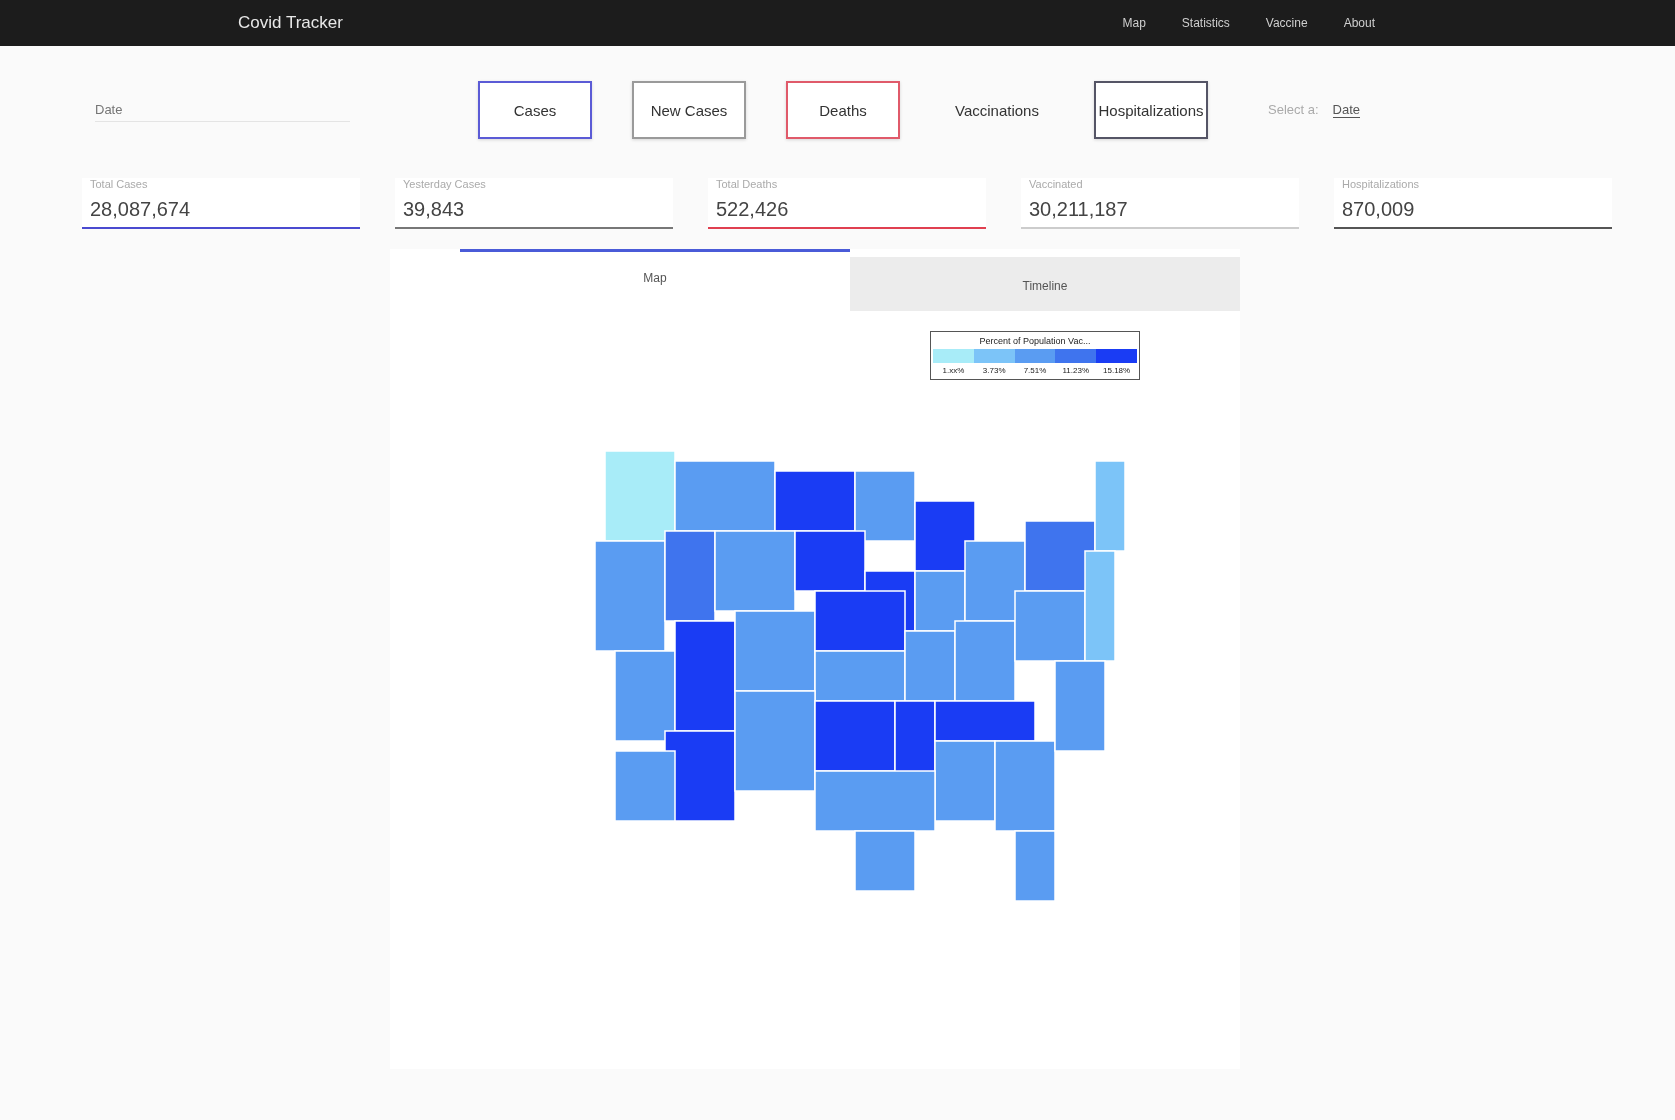  What do you see at coordinates (994, 370) in the screenshot?
I see `legend-label: 3.73%` at bounding box center [994, 370].